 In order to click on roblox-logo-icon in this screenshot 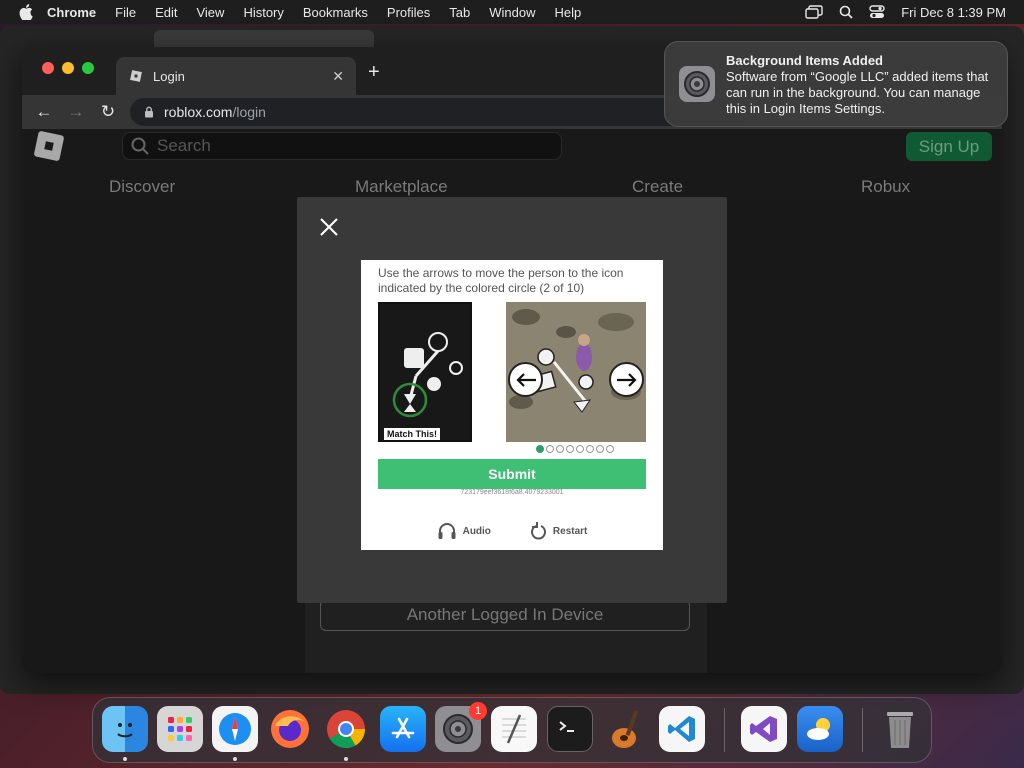, I will do `click(49, 146)`.